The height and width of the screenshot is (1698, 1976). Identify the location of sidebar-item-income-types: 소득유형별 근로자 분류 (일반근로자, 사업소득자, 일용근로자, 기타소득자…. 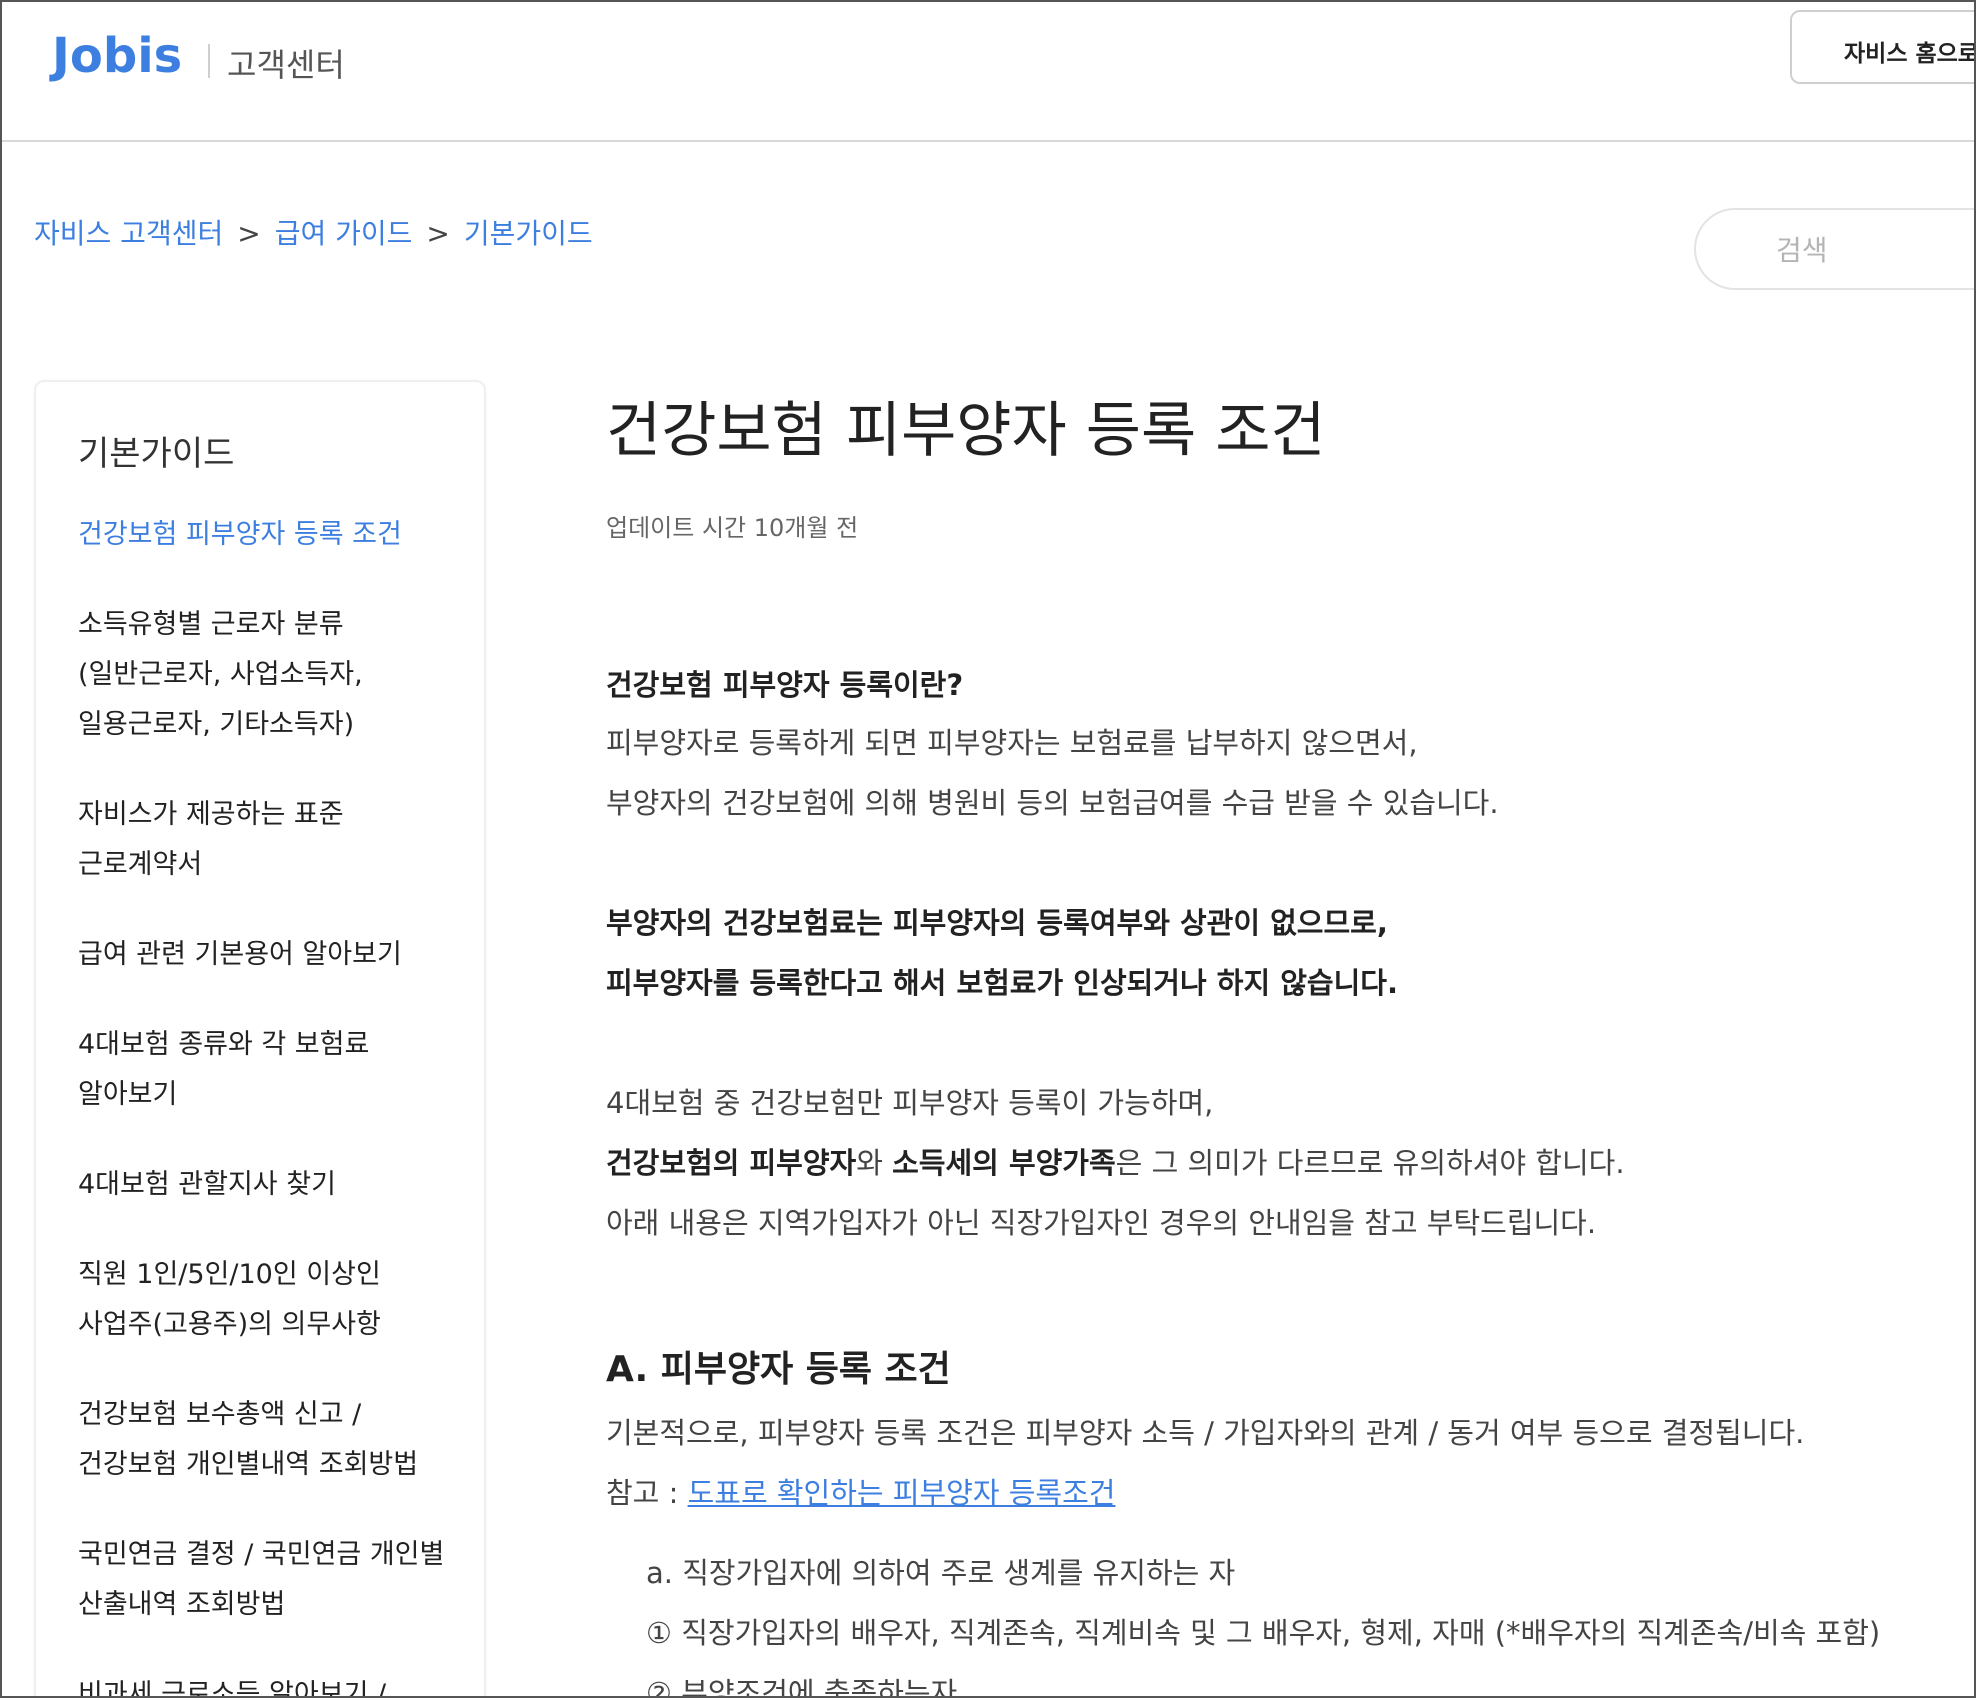
(268, 675).